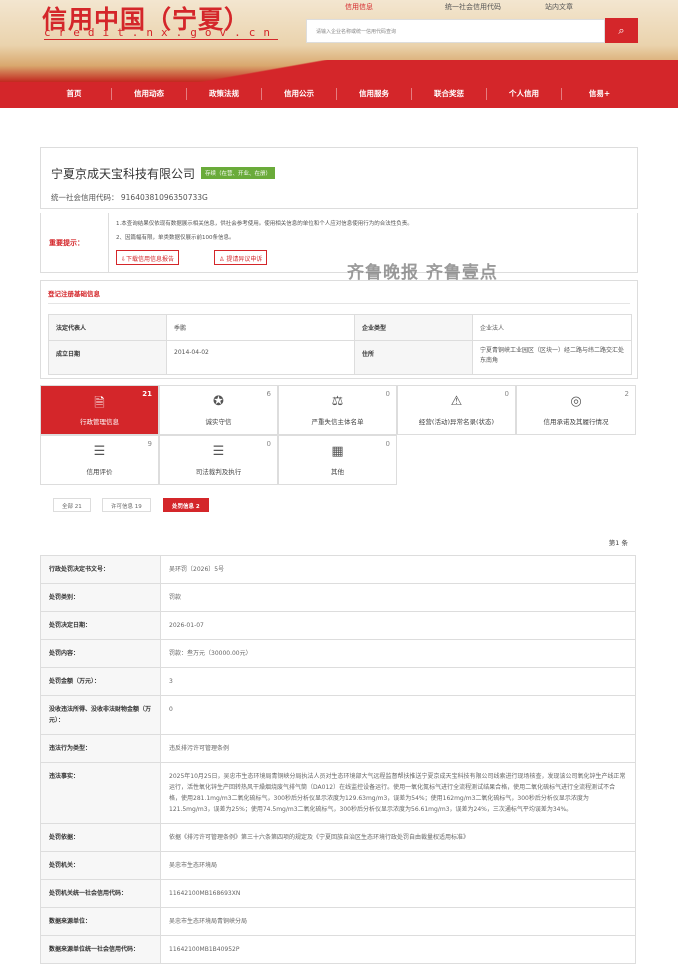  What do you see at coordinates (449, 94) in the screenshot?
I see `nav-joint-reward: 联合奖惩` at bounding box center [449, 94].